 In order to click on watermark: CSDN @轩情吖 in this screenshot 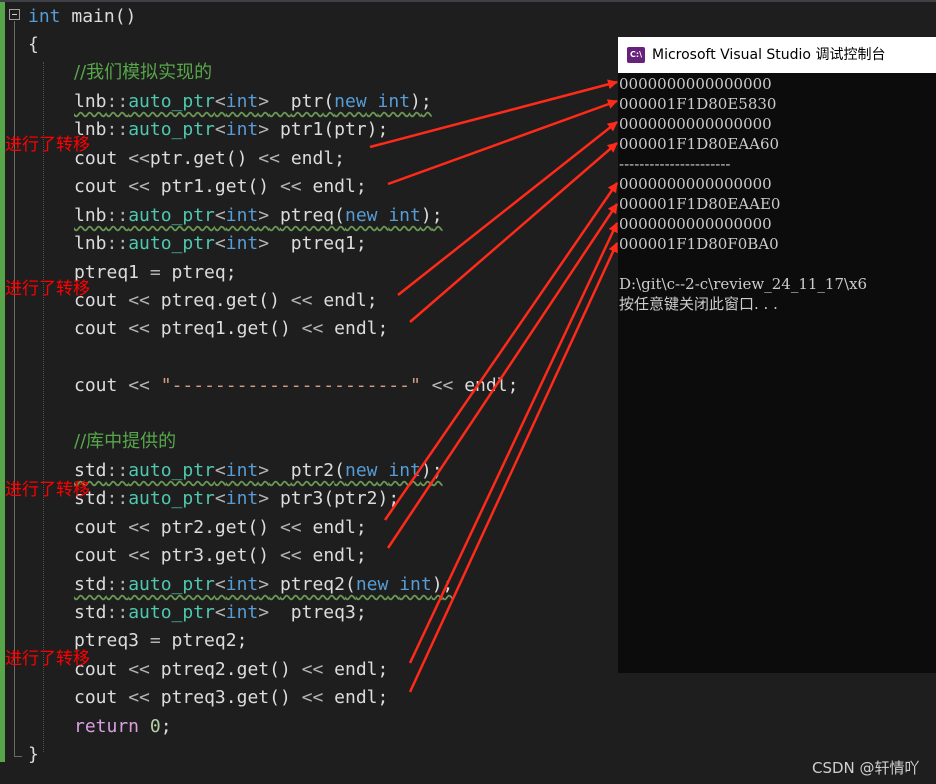, I will do `click(866, 768)`.